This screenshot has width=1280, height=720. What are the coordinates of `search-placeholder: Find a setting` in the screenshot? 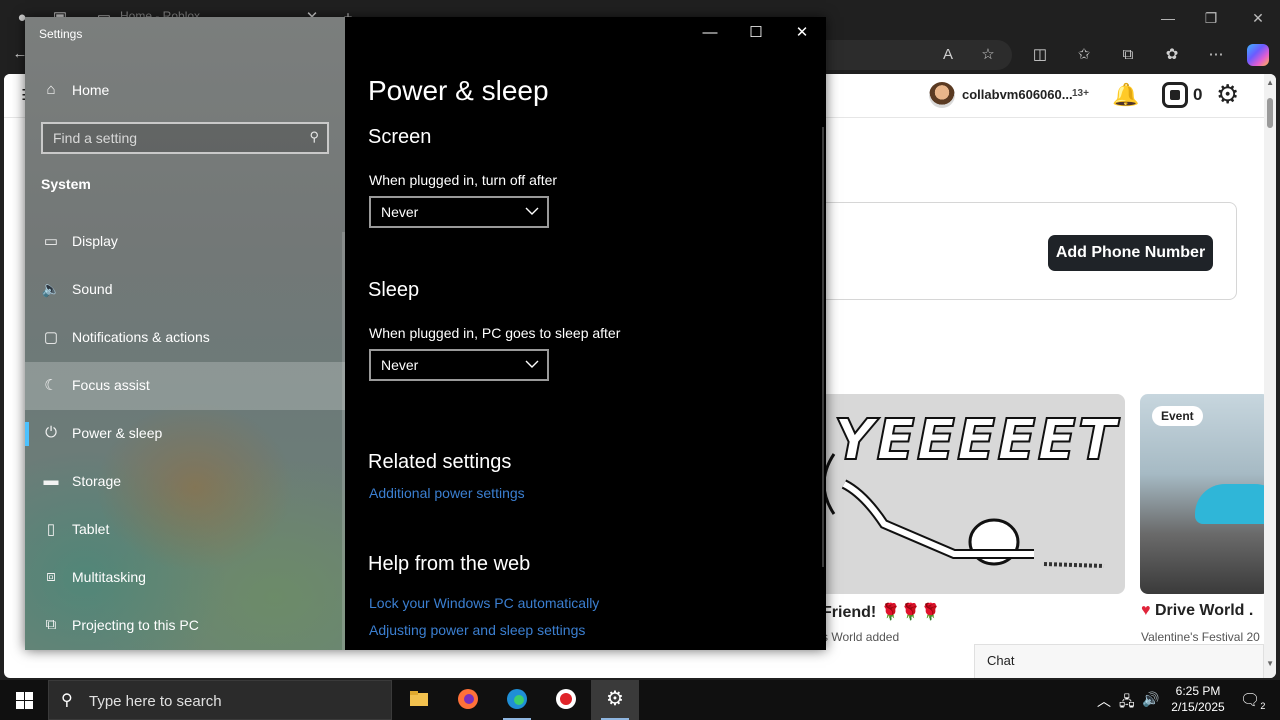 It's located at (95, 138).